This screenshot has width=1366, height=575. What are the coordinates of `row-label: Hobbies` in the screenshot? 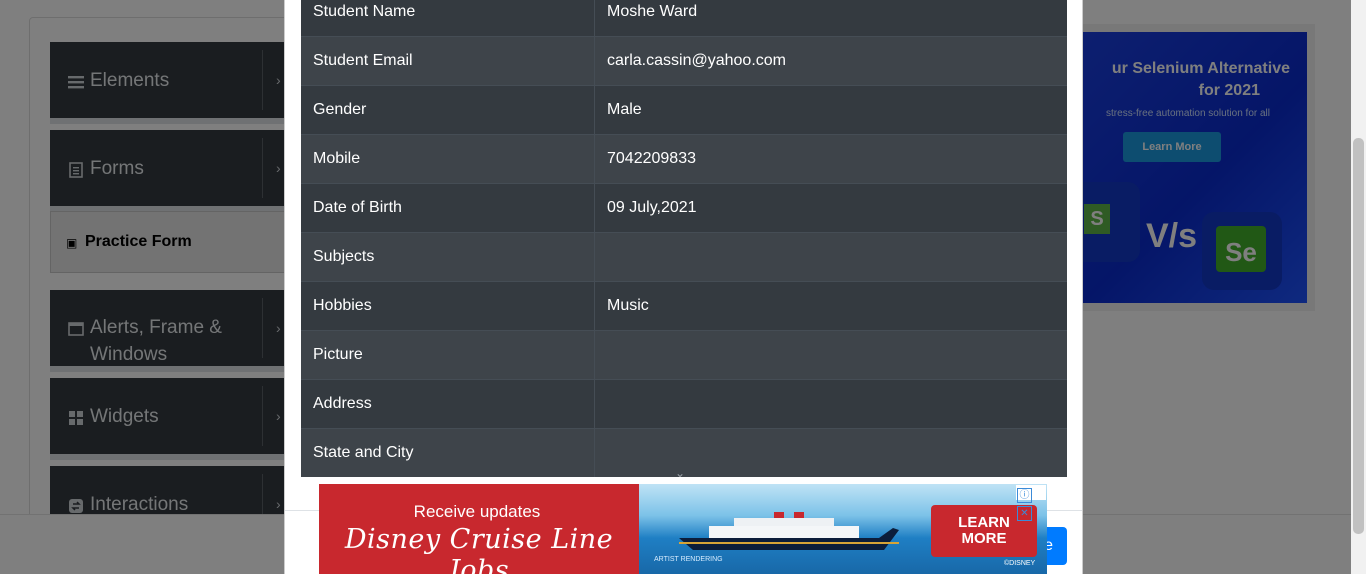 It's located at (448, 306).